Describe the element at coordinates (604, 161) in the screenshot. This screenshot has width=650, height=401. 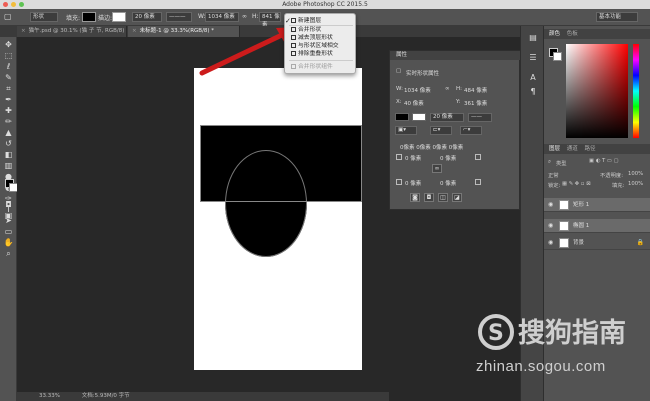
I see `layer-filter-icons: ▣ ◐ T ▭ ▢` at that location.